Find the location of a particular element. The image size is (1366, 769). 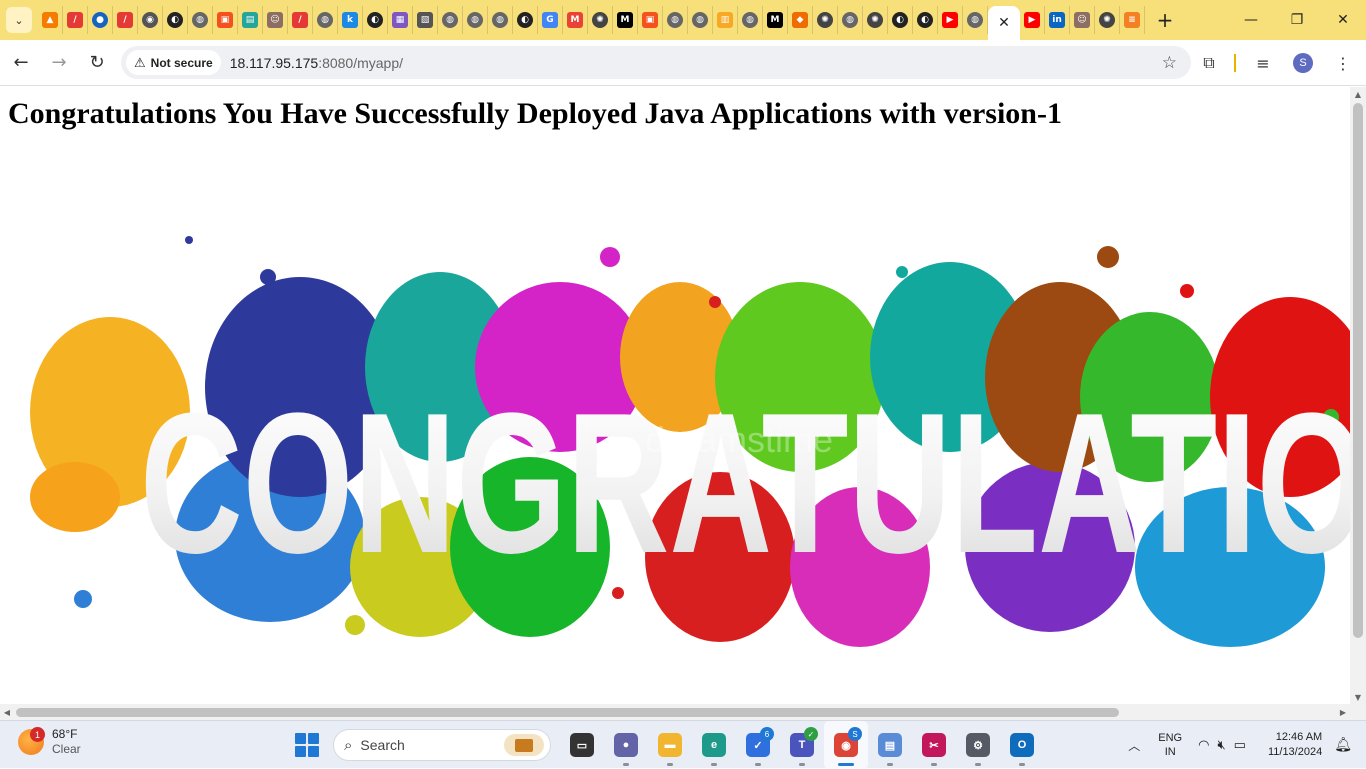

window-controls: — ❐ ✕ is located at coordinates (1297, 20).